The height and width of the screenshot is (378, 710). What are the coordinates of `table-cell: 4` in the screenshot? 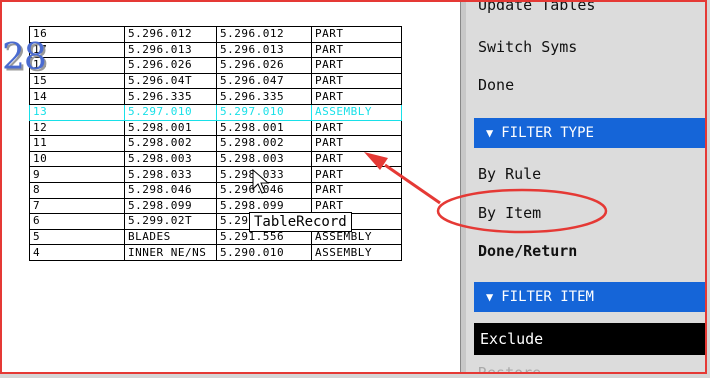 It's located at (77, 252).